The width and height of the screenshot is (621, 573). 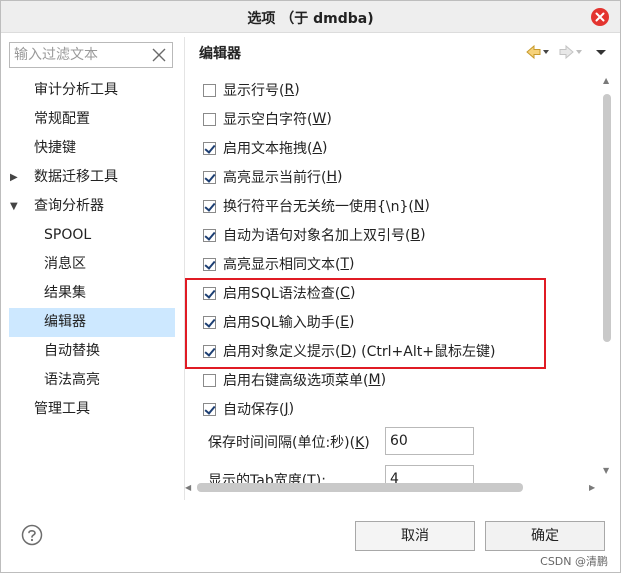 I want to click on title-bar: 选项 （于 dmdba), so click(x=310, y=17).